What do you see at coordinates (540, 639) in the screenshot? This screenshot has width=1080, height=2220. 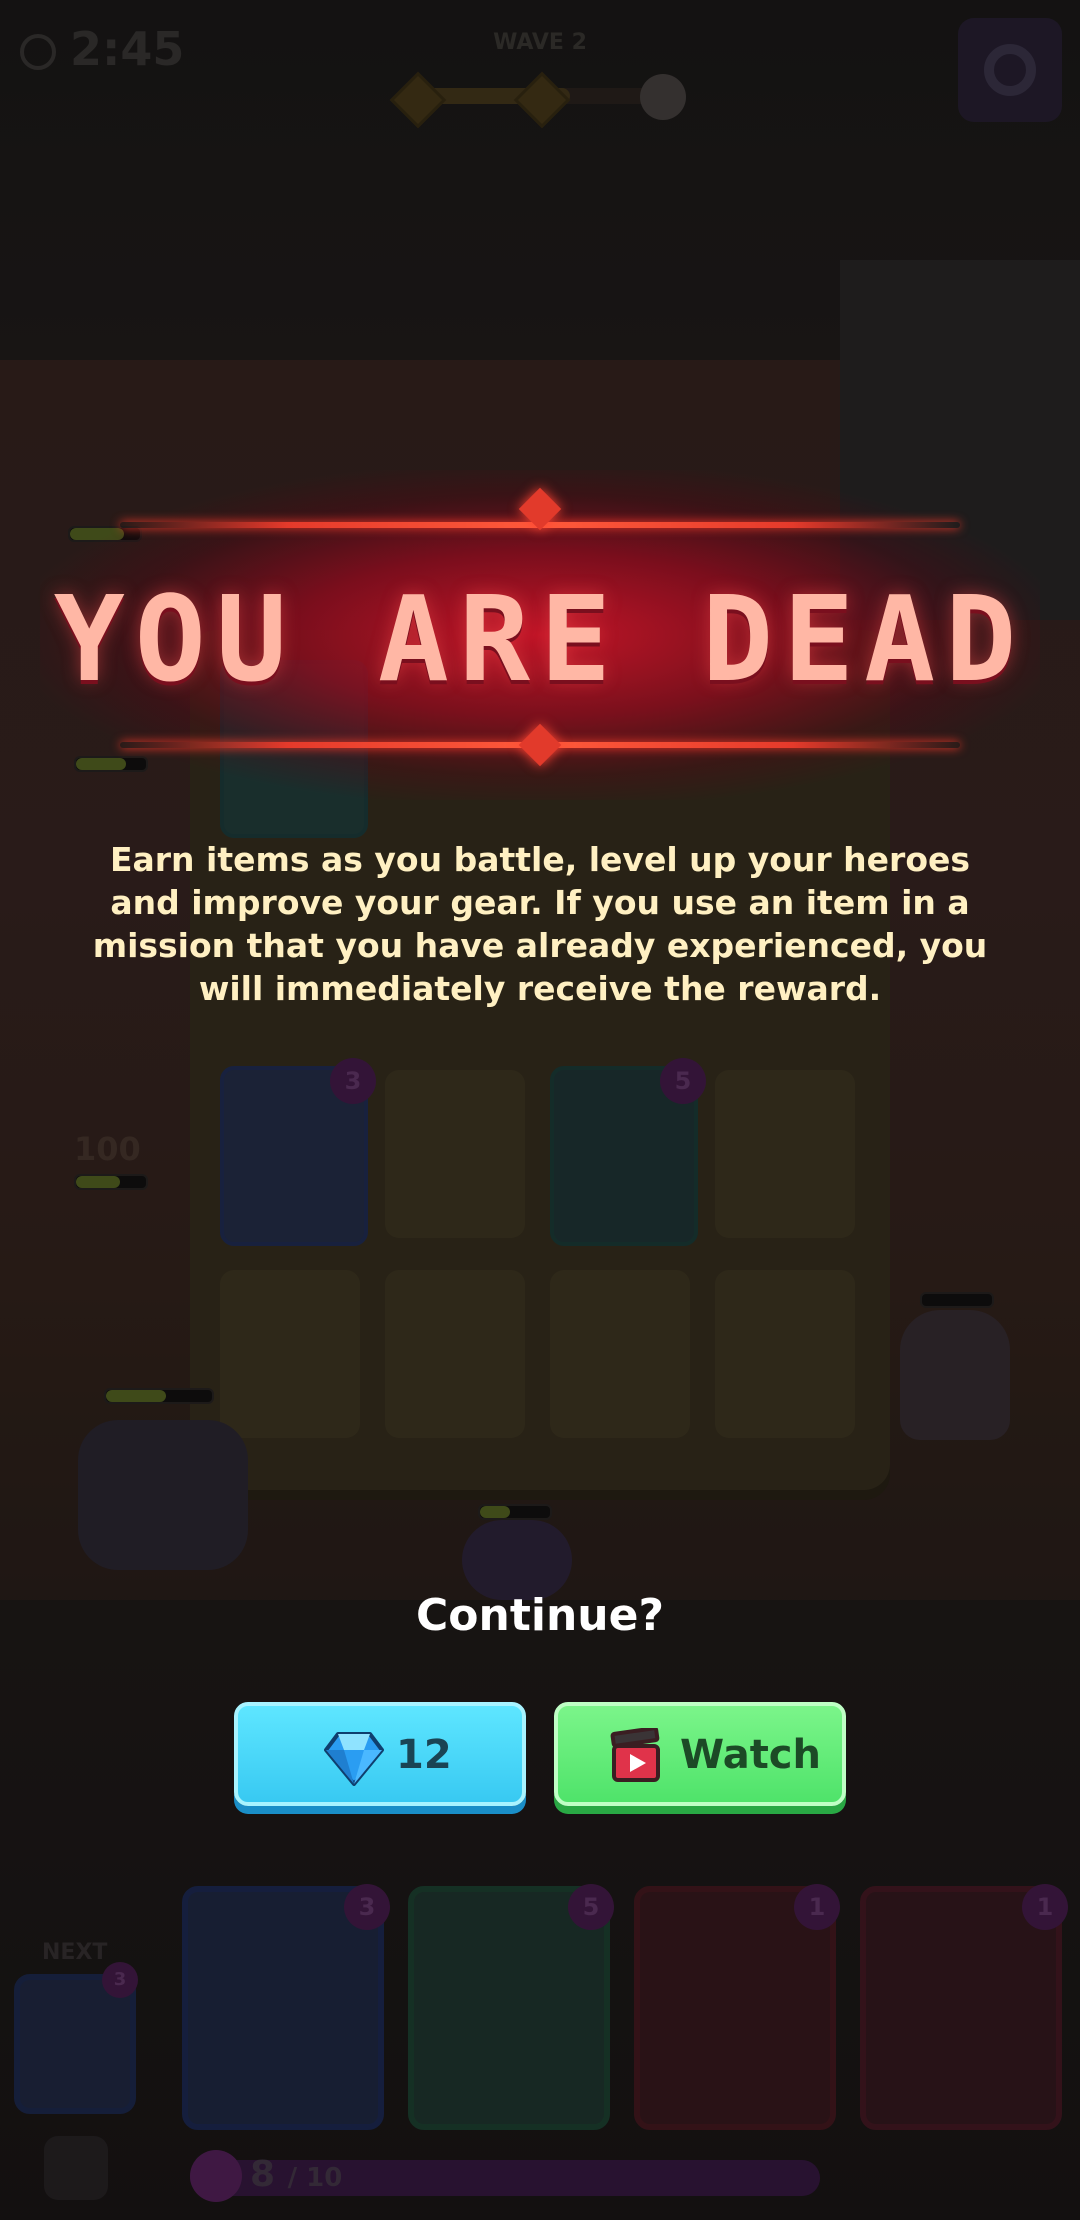 I see `dead-title: YOU ARE DEAD` at bounding box center [540, 639].